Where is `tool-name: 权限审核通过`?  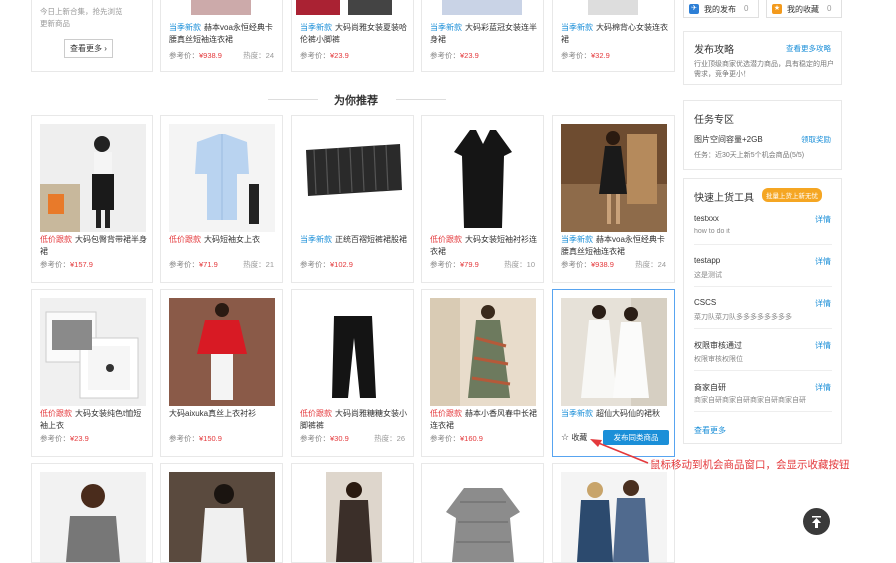
tool-name: 权限审核通过 is located at coordinates (718, 345).